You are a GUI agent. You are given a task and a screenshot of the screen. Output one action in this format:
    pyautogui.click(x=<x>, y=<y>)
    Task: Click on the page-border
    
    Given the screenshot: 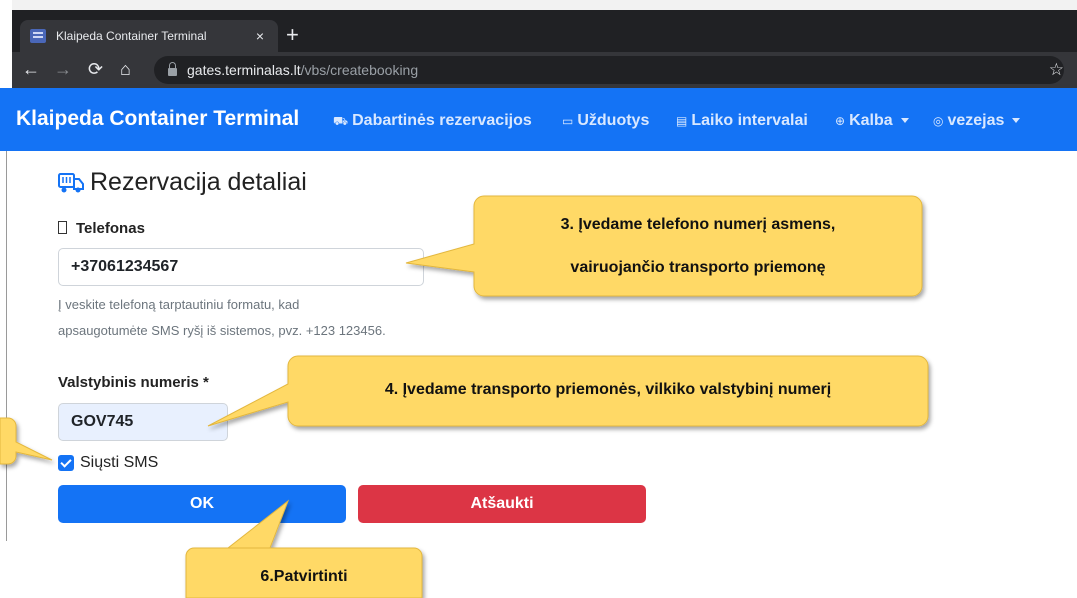 What is the action you would take?
    pyautogui.click(x=6, y=346)
    